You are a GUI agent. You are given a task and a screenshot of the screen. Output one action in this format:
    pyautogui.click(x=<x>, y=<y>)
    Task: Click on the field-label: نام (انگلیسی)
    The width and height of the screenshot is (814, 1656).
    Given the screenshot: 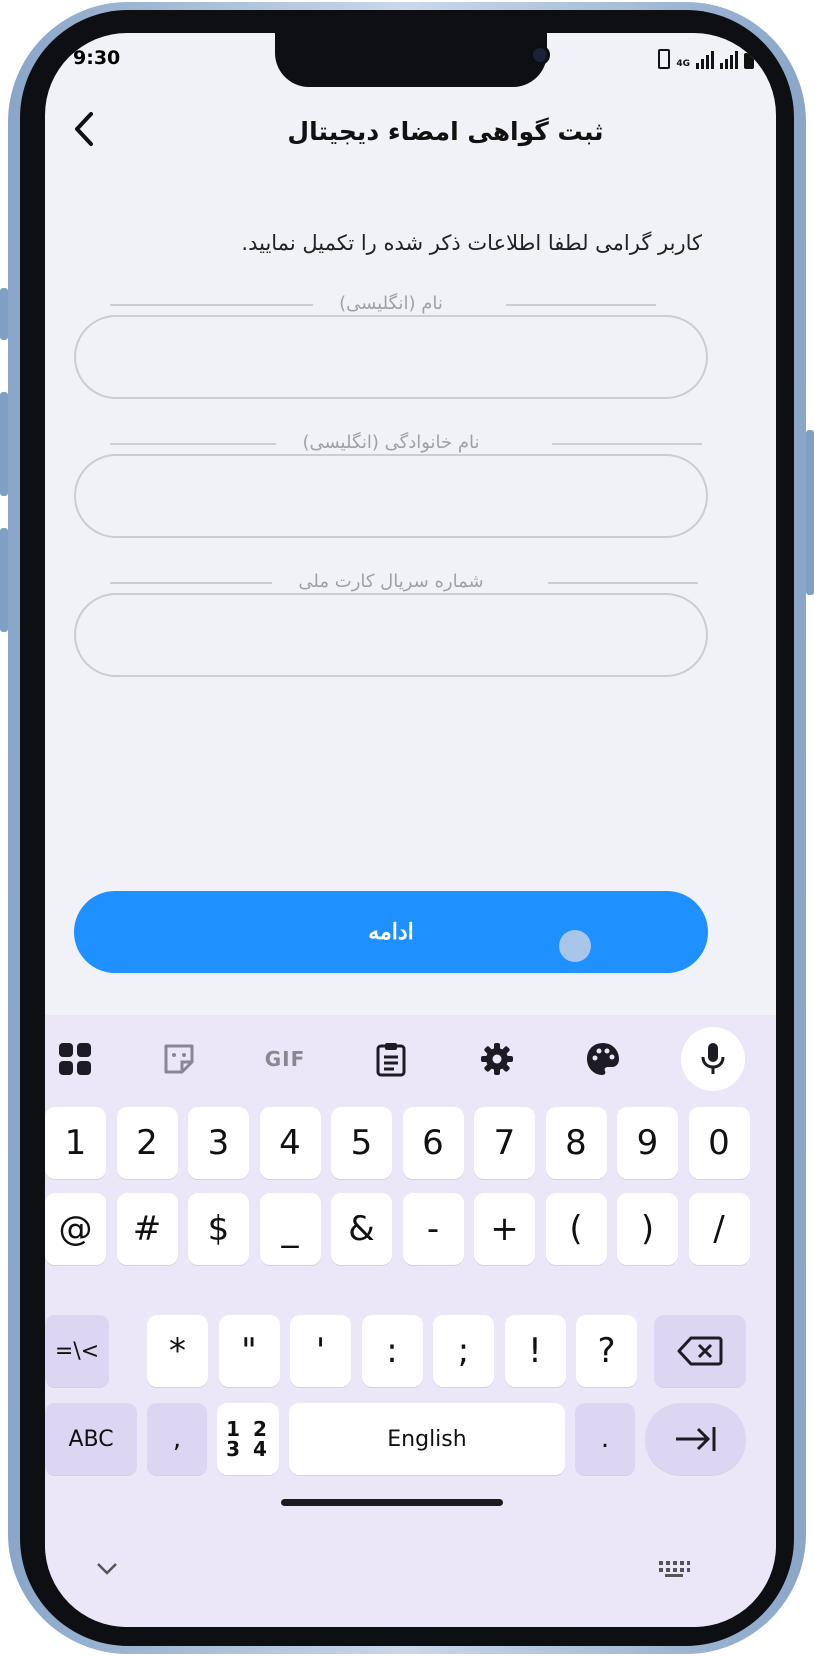 What is the action you would take?
    pyautogui.click(x=391, y=303)
    